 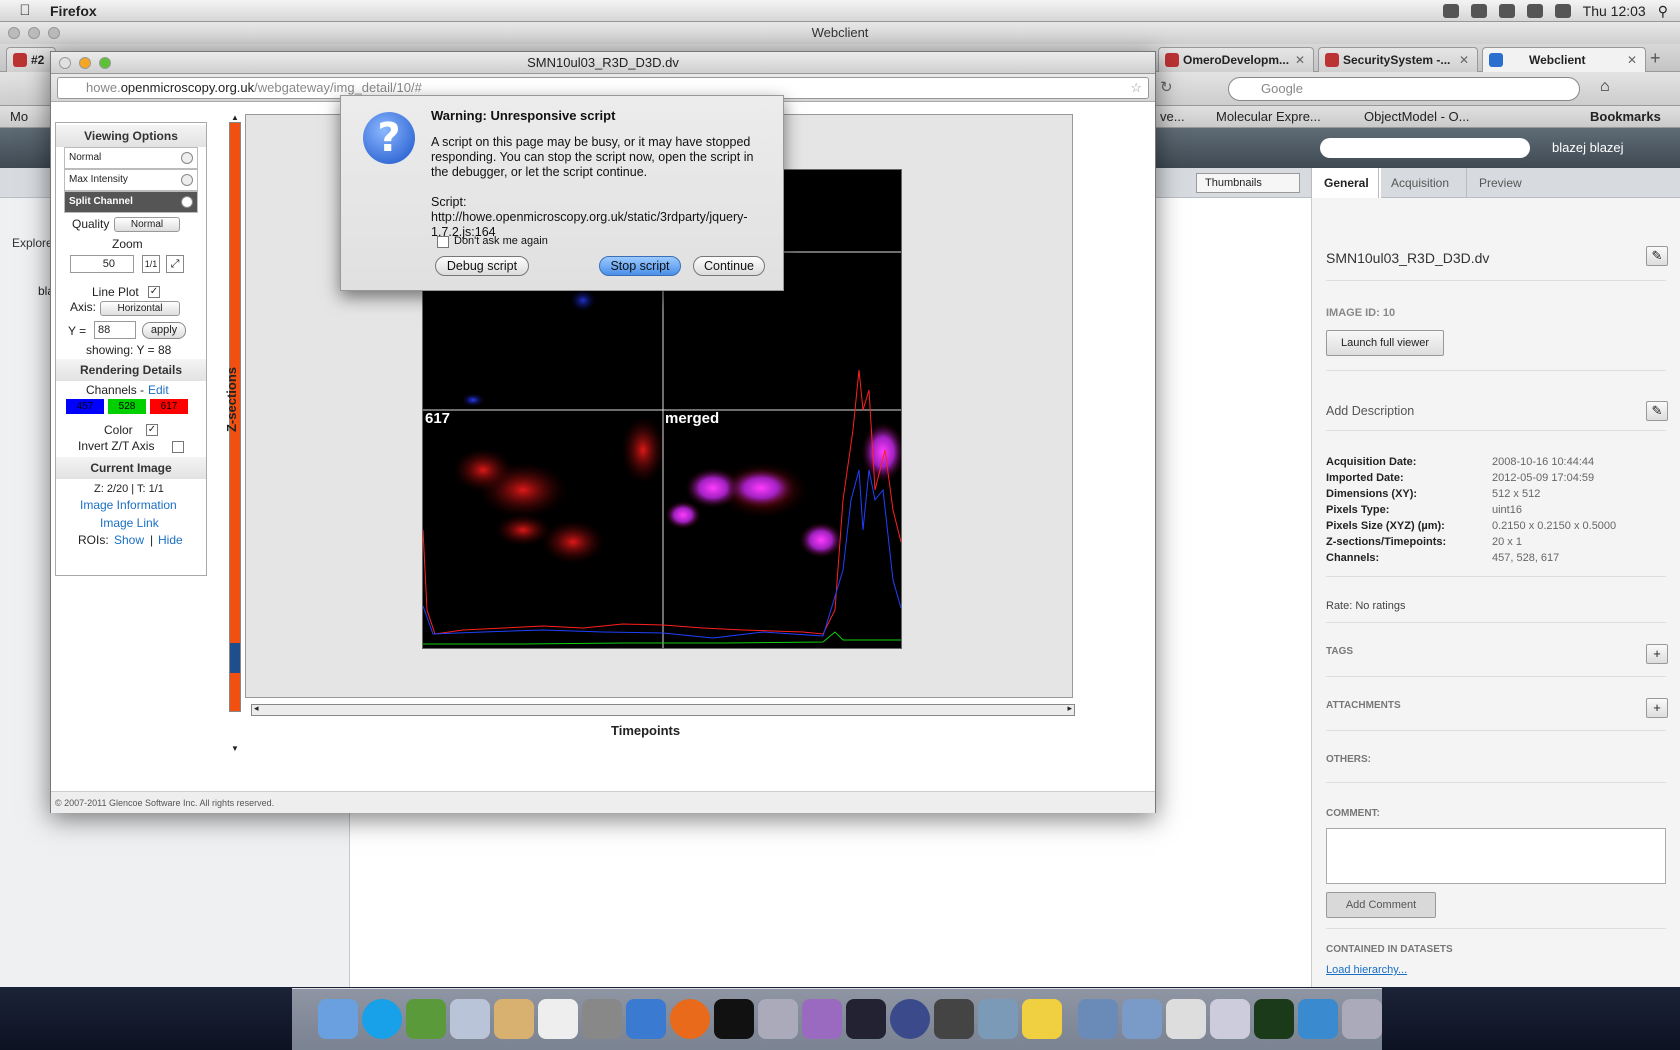 What do you see at coordinates (127, 406) in the screenshot?
I see `channel-button-528: 528` at bounding box center [127, 406].